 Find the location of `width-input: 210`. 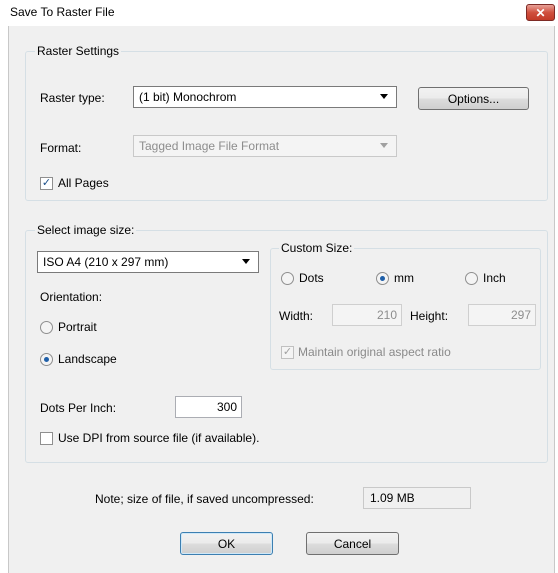

width-input: 210 is located at coordinates (367, 315).